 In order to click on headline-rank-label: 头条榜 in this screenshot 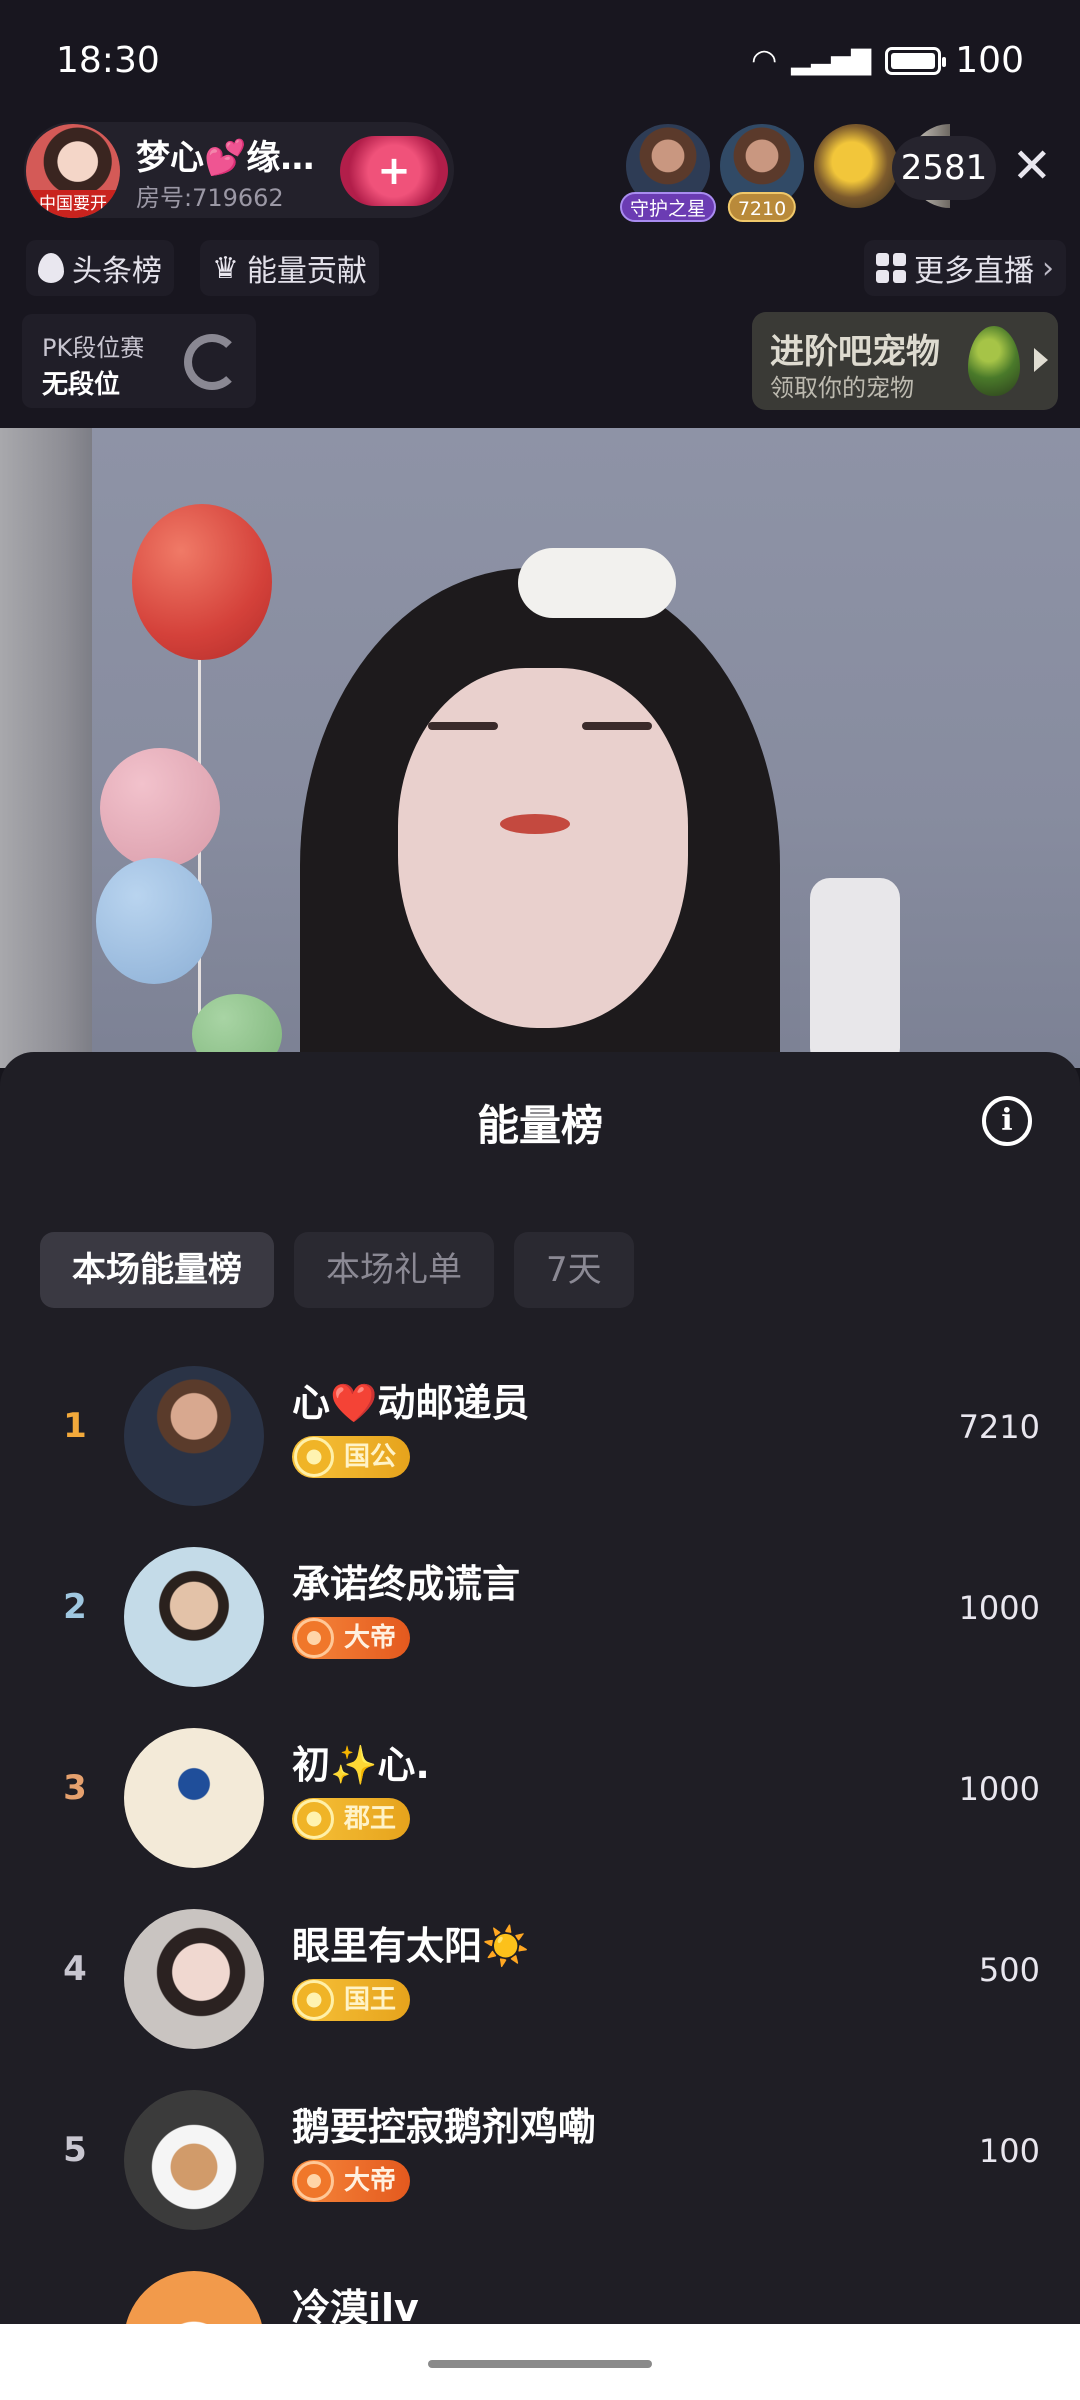, I will do `click(117, 271)`.